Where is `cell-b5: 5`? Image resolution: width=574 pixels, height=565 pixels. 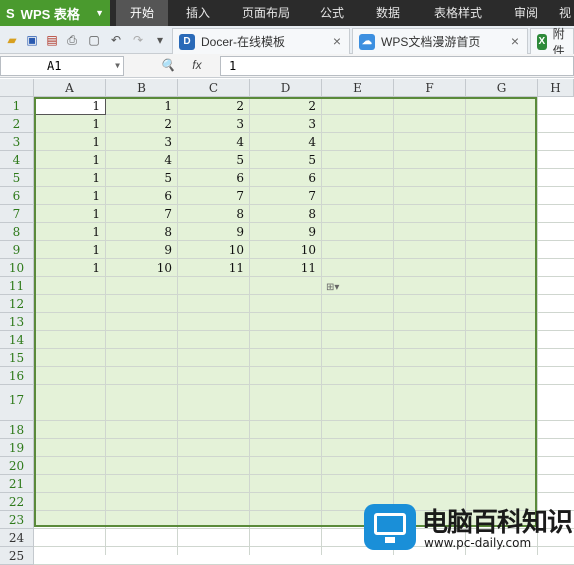
cell-b5: 5 is located at coordinates (142, 178).